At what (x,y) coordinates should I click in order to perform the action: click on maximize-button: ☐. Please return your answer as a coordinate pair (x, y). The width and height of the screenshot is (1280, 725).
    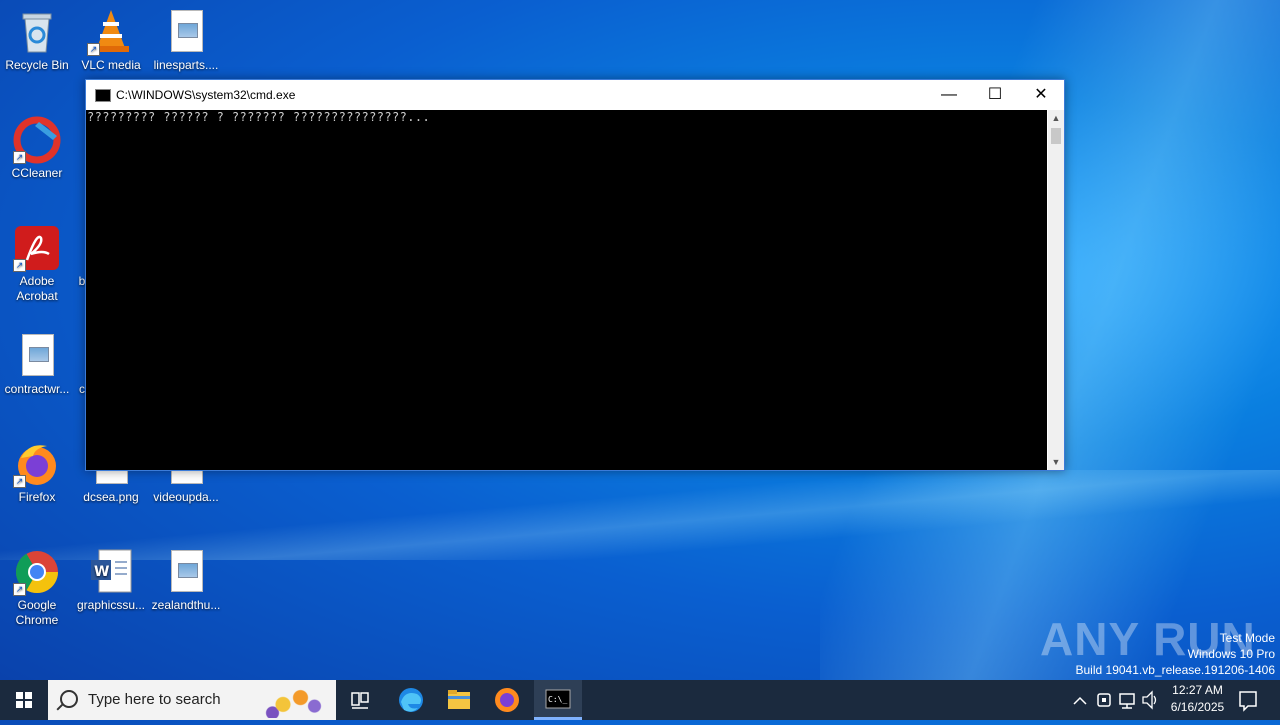
    Looking at the image, I should click on (995, 95).